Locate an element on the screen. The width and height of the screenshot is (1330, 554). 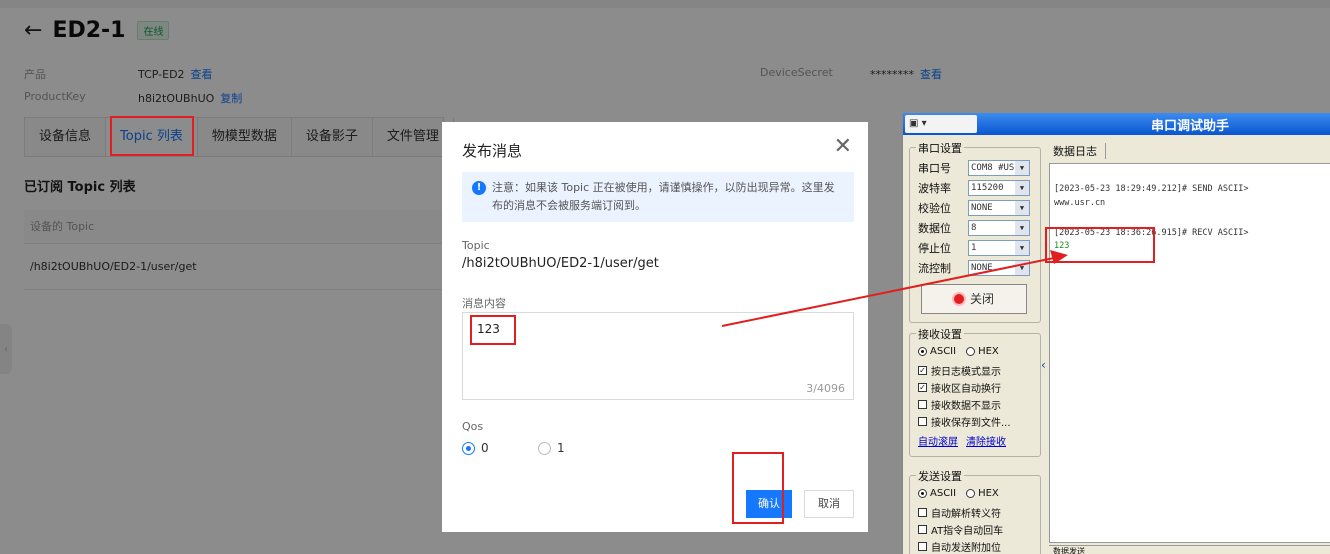
close-port-button: 关闭 is located at coordinates (974, 299).